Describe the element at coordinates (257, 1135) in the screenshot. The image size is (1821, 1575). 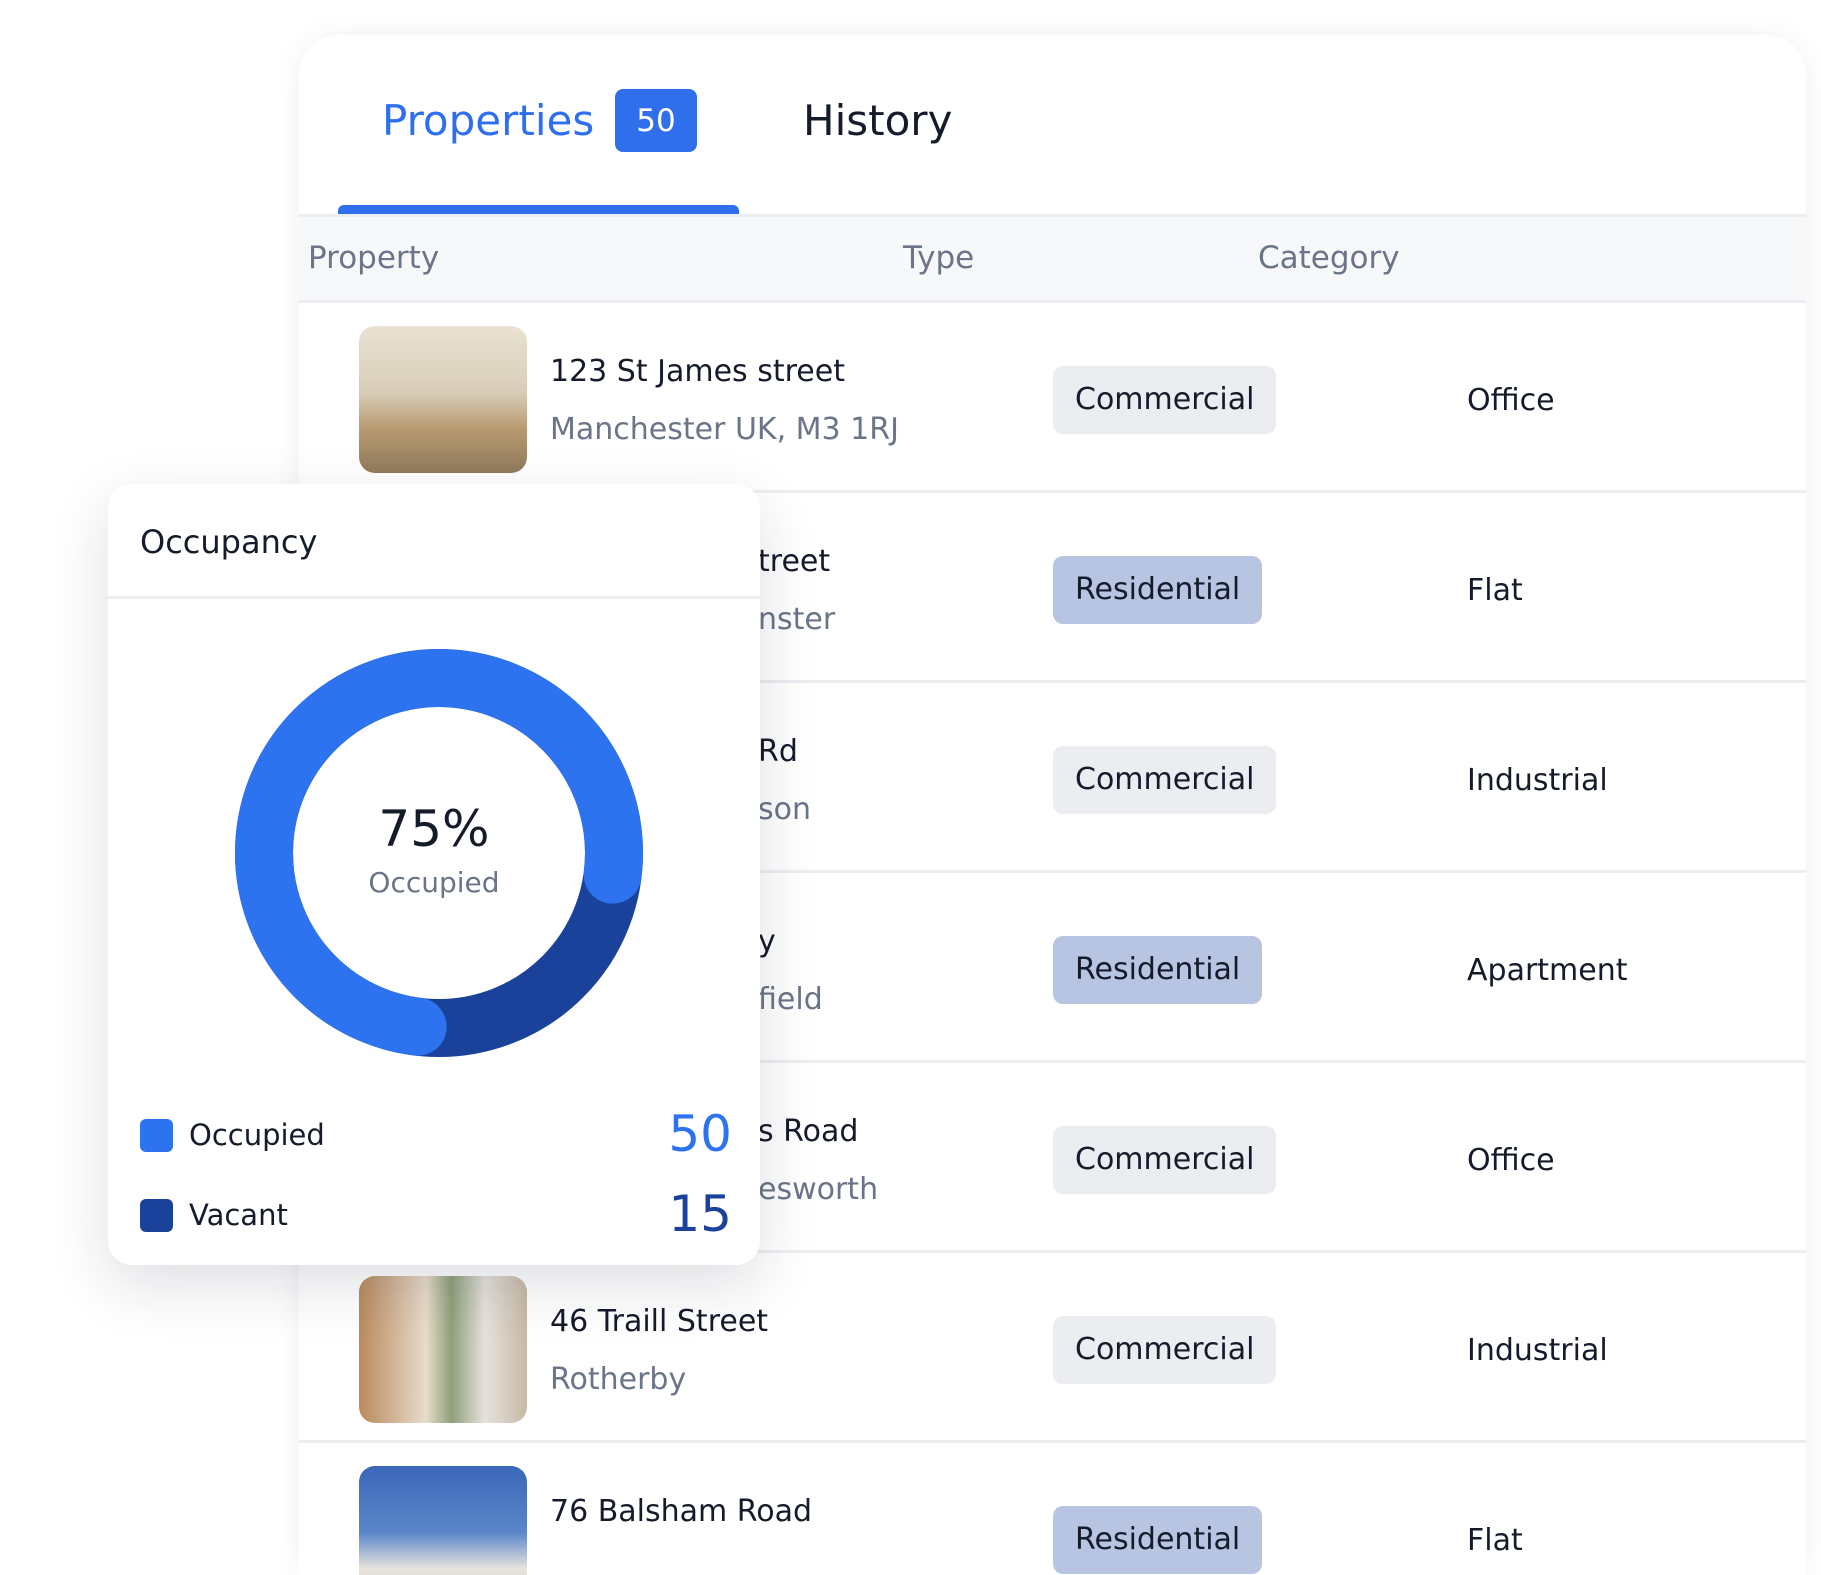
I see `legend-label: Occupied` at that location.